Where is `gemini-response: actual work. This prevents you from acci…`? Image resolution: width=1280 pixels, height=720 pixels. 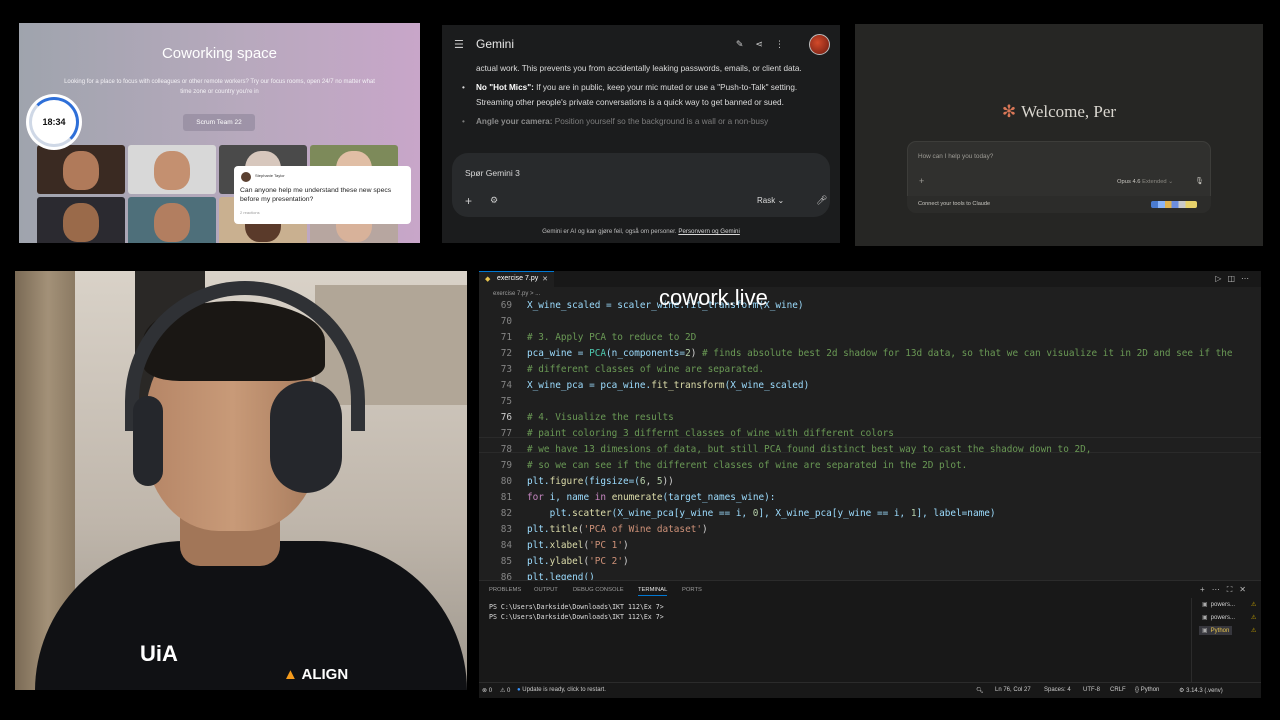
gemini-response: actual work. This prevents you from acci… is located at coordinates (645, 97).